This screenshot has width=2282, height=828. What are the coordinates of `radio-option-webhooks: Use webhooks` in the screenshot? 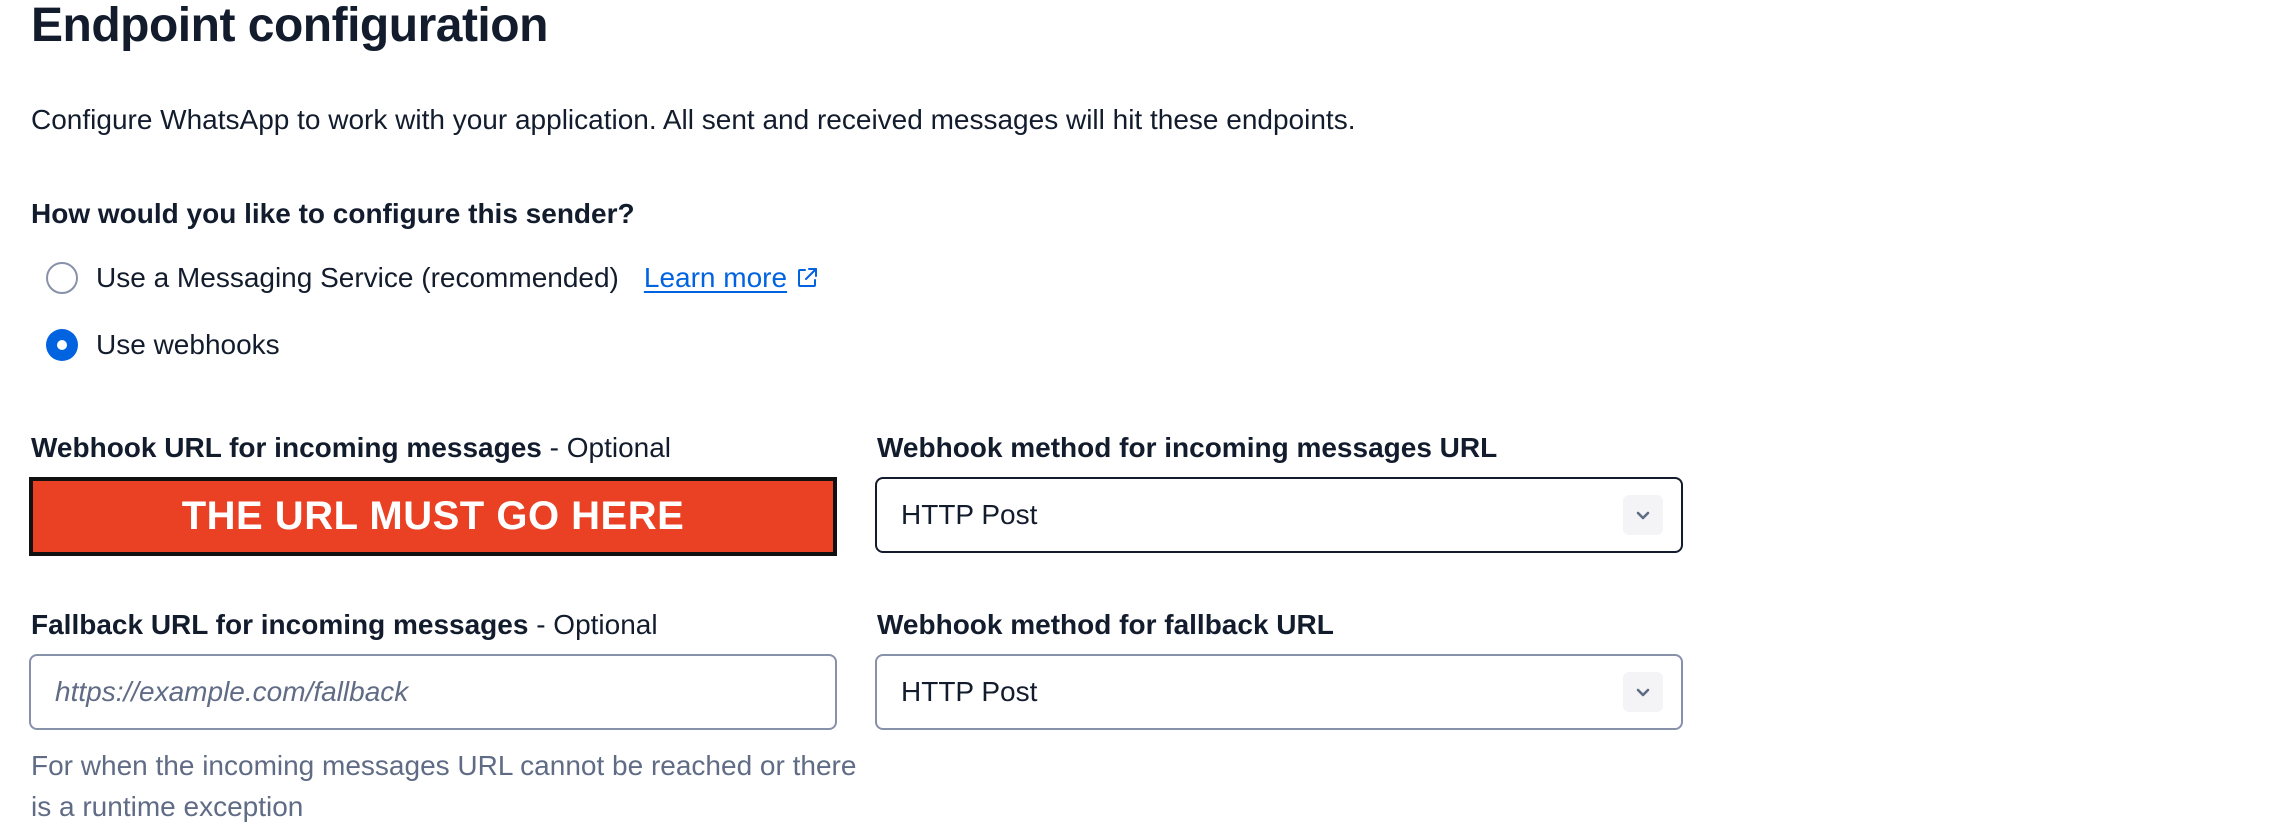 It's located at (163, 345).